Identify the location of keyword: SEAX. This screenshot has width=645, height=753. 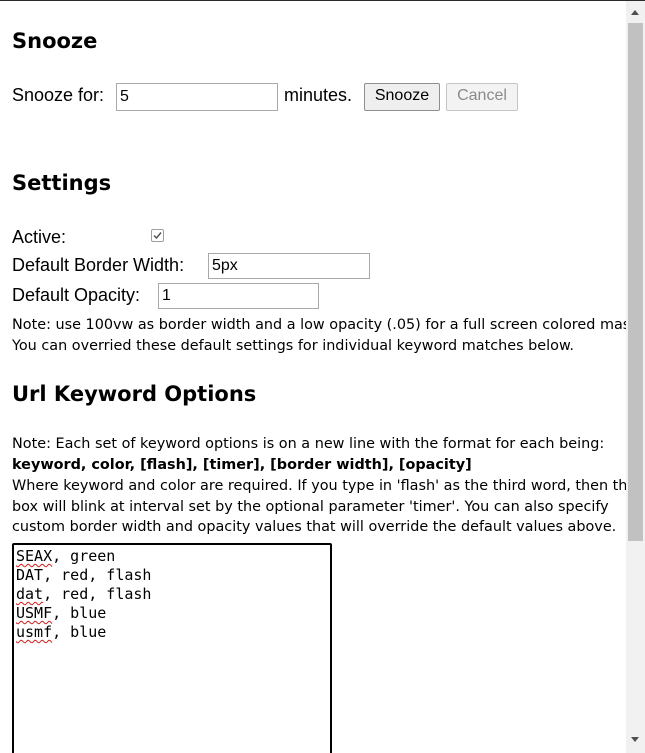
(34, 556).